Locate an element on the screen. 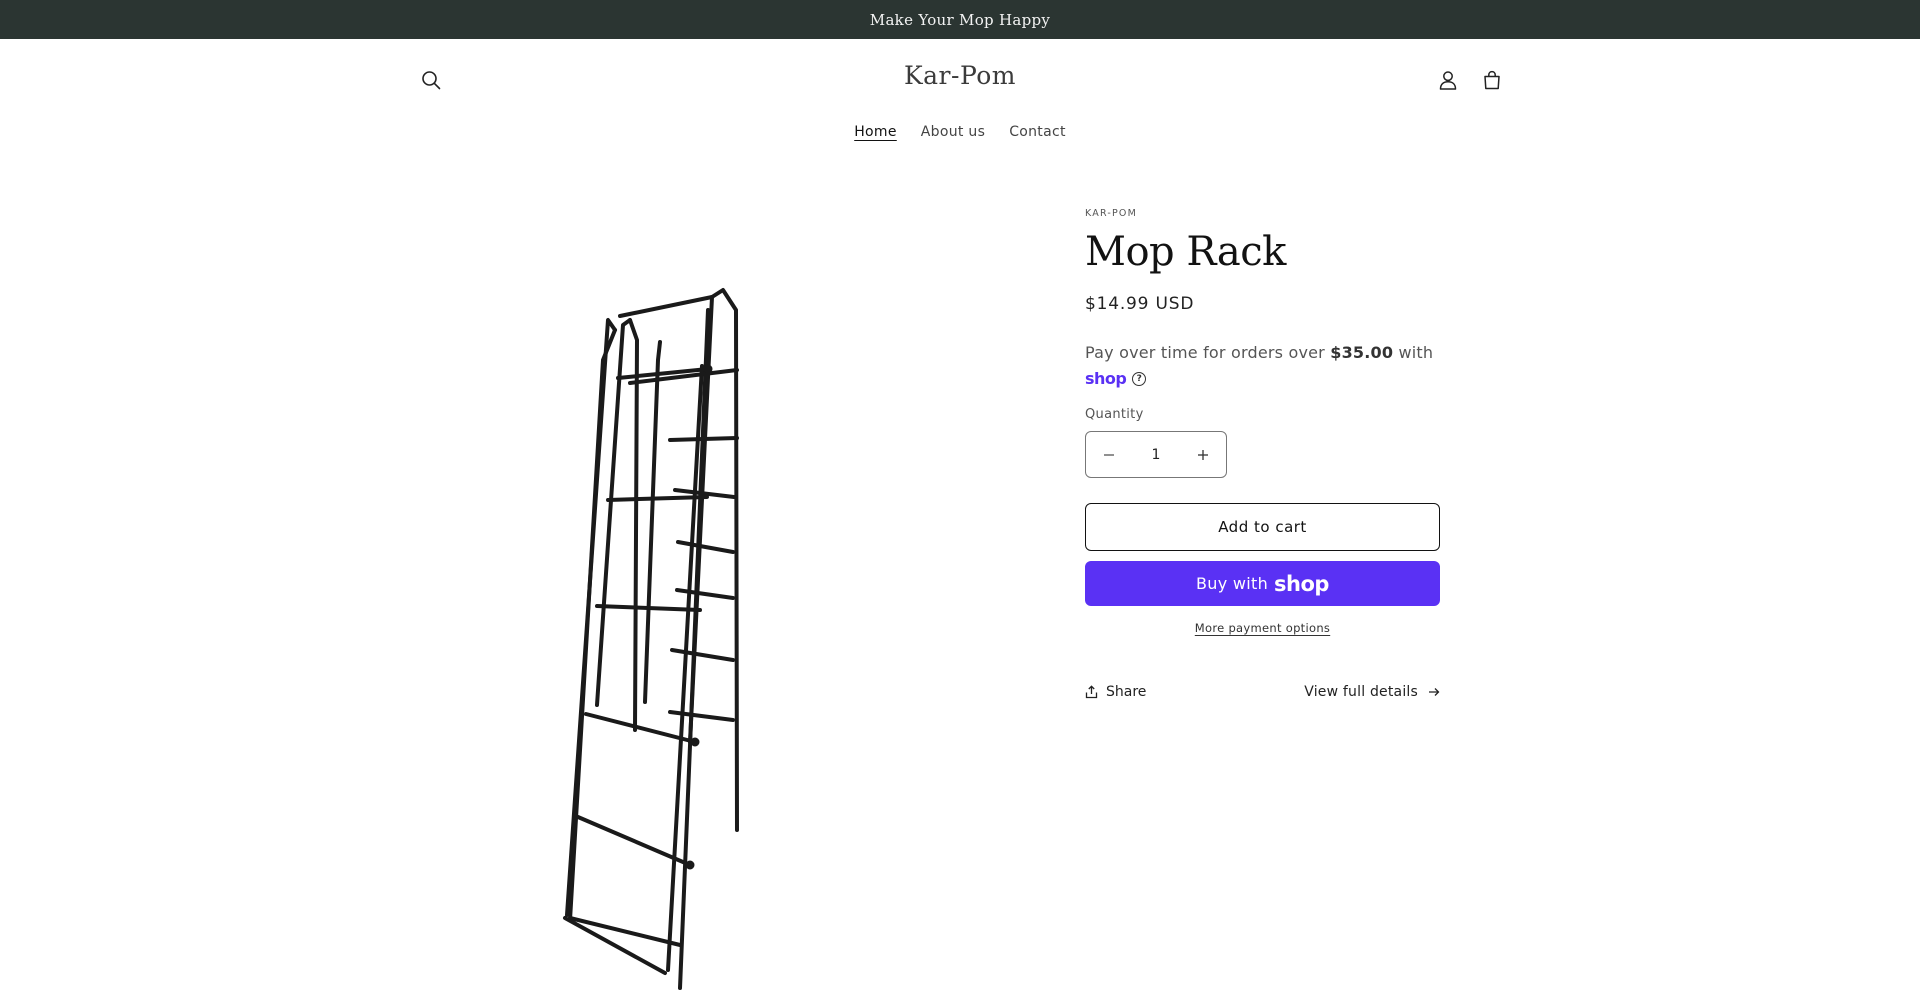 Image resolution: width=1920 pixels, height=997 pixels. shop-wordmark: shop is located at coordinates (1301, 583).